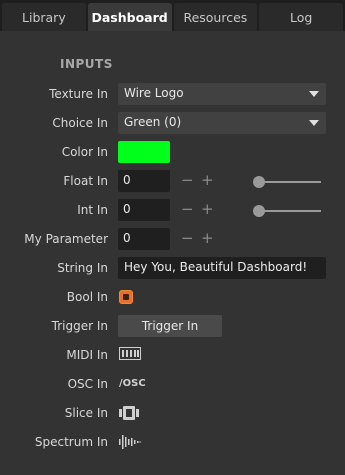 This screenshot has height=475, width=345. Describe the element at coordinates (172, 356) in the screenshot. I see `midi-row: MIDI In` at that location.